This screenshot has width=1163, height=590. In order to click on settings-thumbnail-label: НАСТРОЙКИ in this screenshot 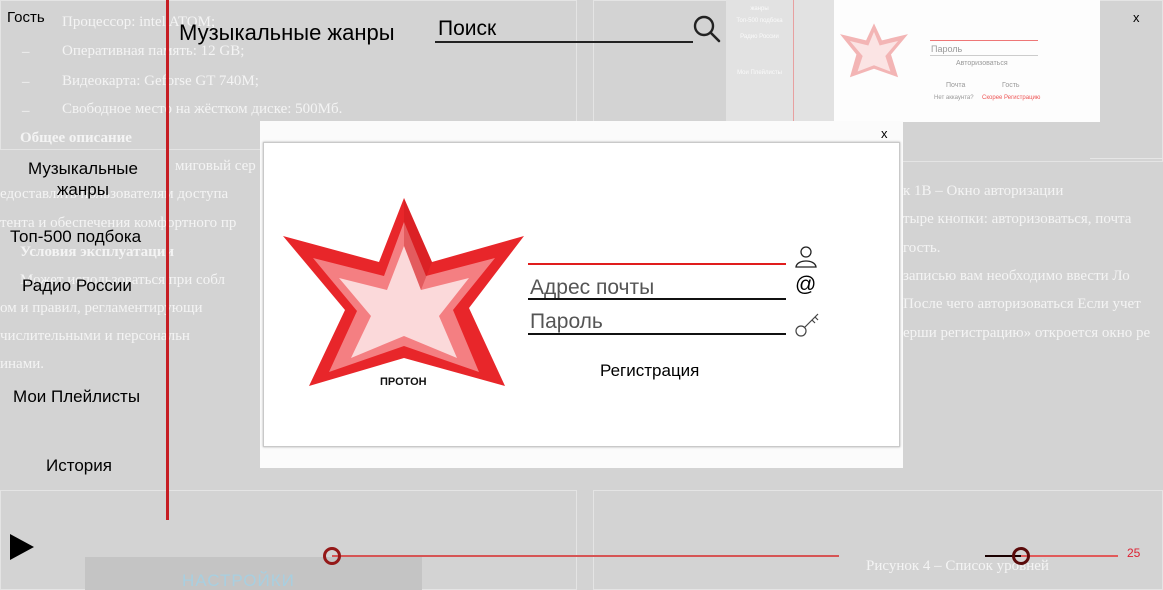, I will do `click(238, 580)`.